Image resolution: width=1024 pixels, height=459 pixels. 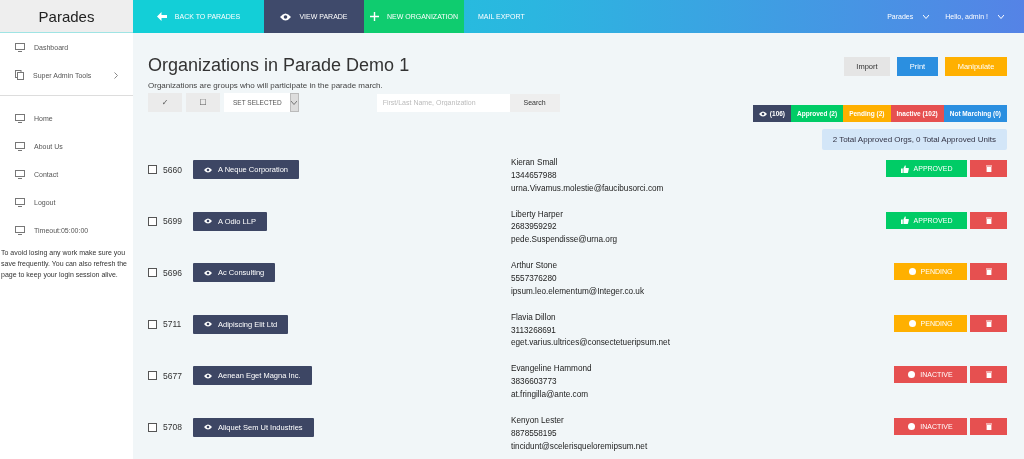 I want to click on org-id: 5711, so click(x=173, y=324).